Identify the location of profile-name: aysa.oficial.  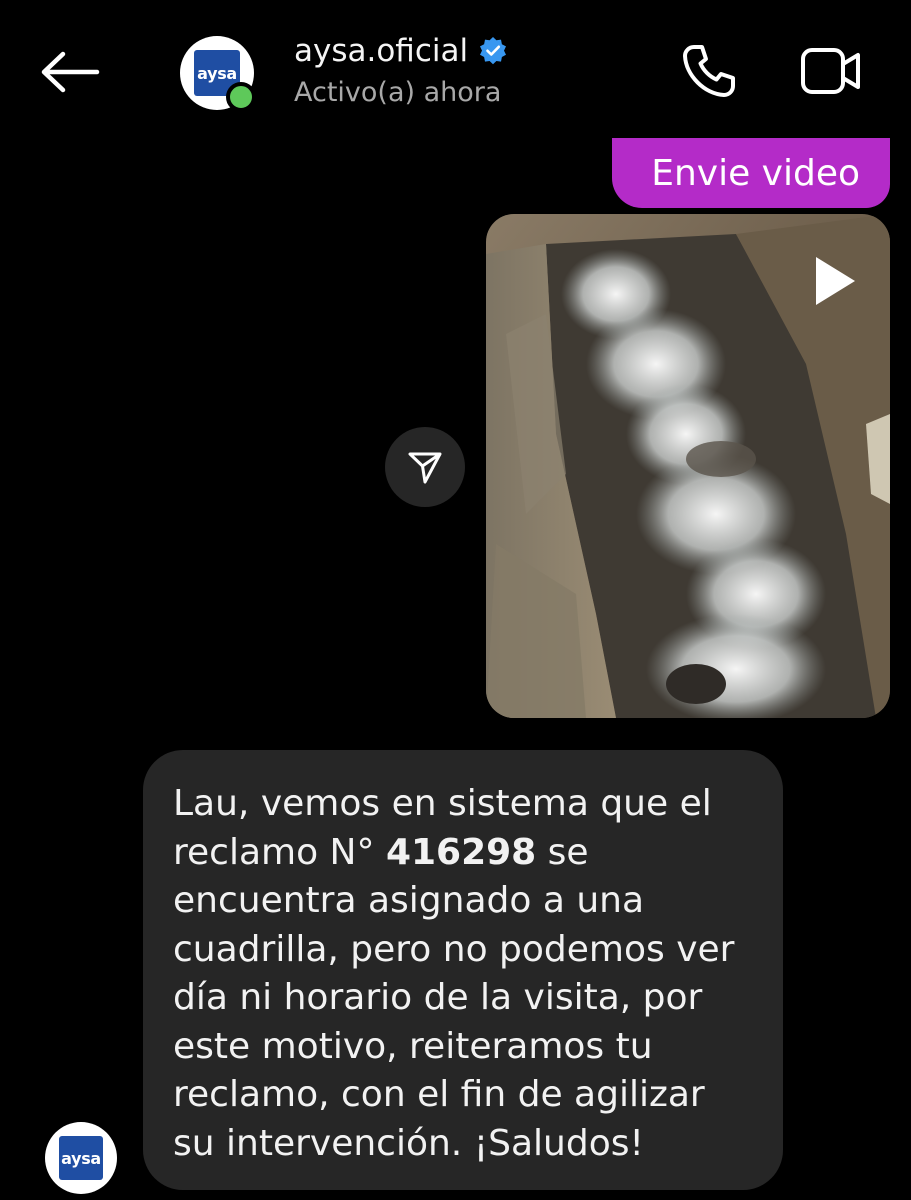
(401, 51).